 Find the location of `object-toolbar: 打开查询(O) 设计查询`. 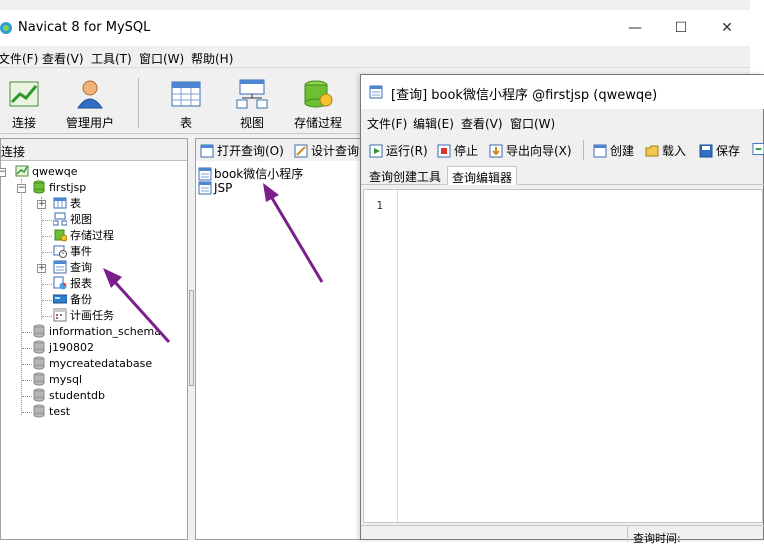

object-toolbar: 打开查询(O) 设计查询 is located at coordinates (280, 150).